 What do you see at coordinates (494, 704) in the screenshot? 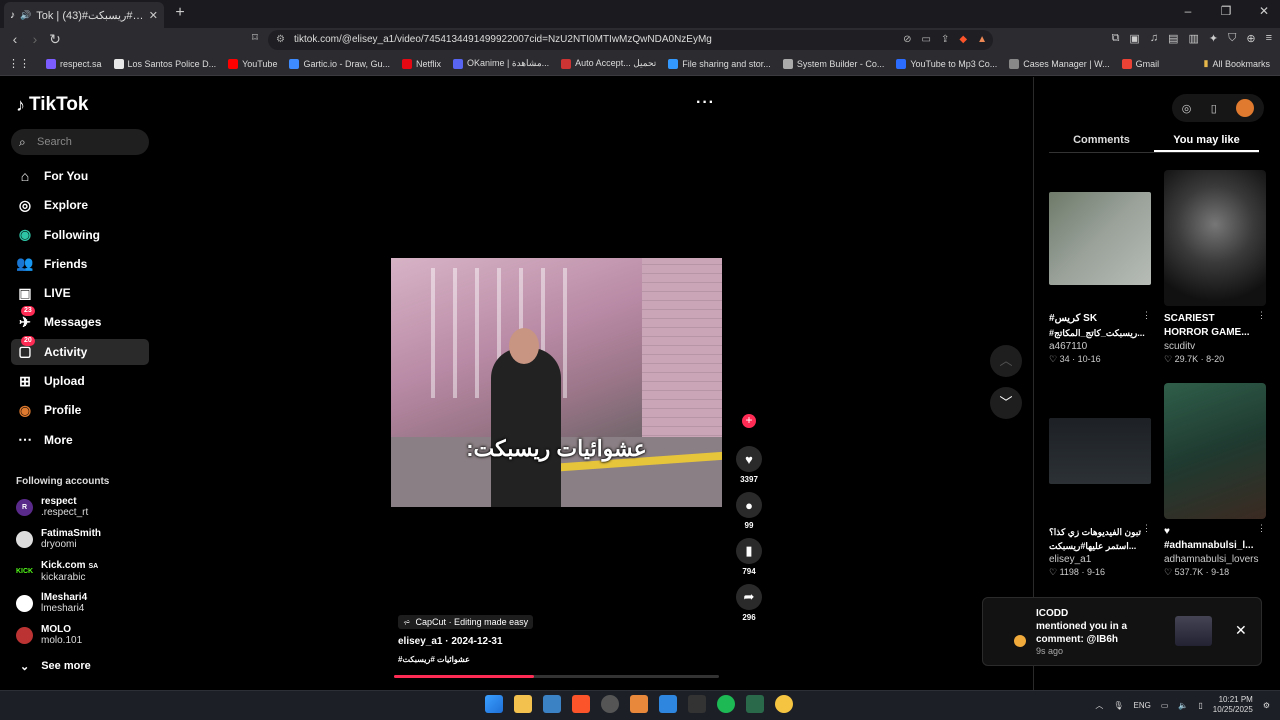
I see `start-icon` at bounding box center [494, 704].